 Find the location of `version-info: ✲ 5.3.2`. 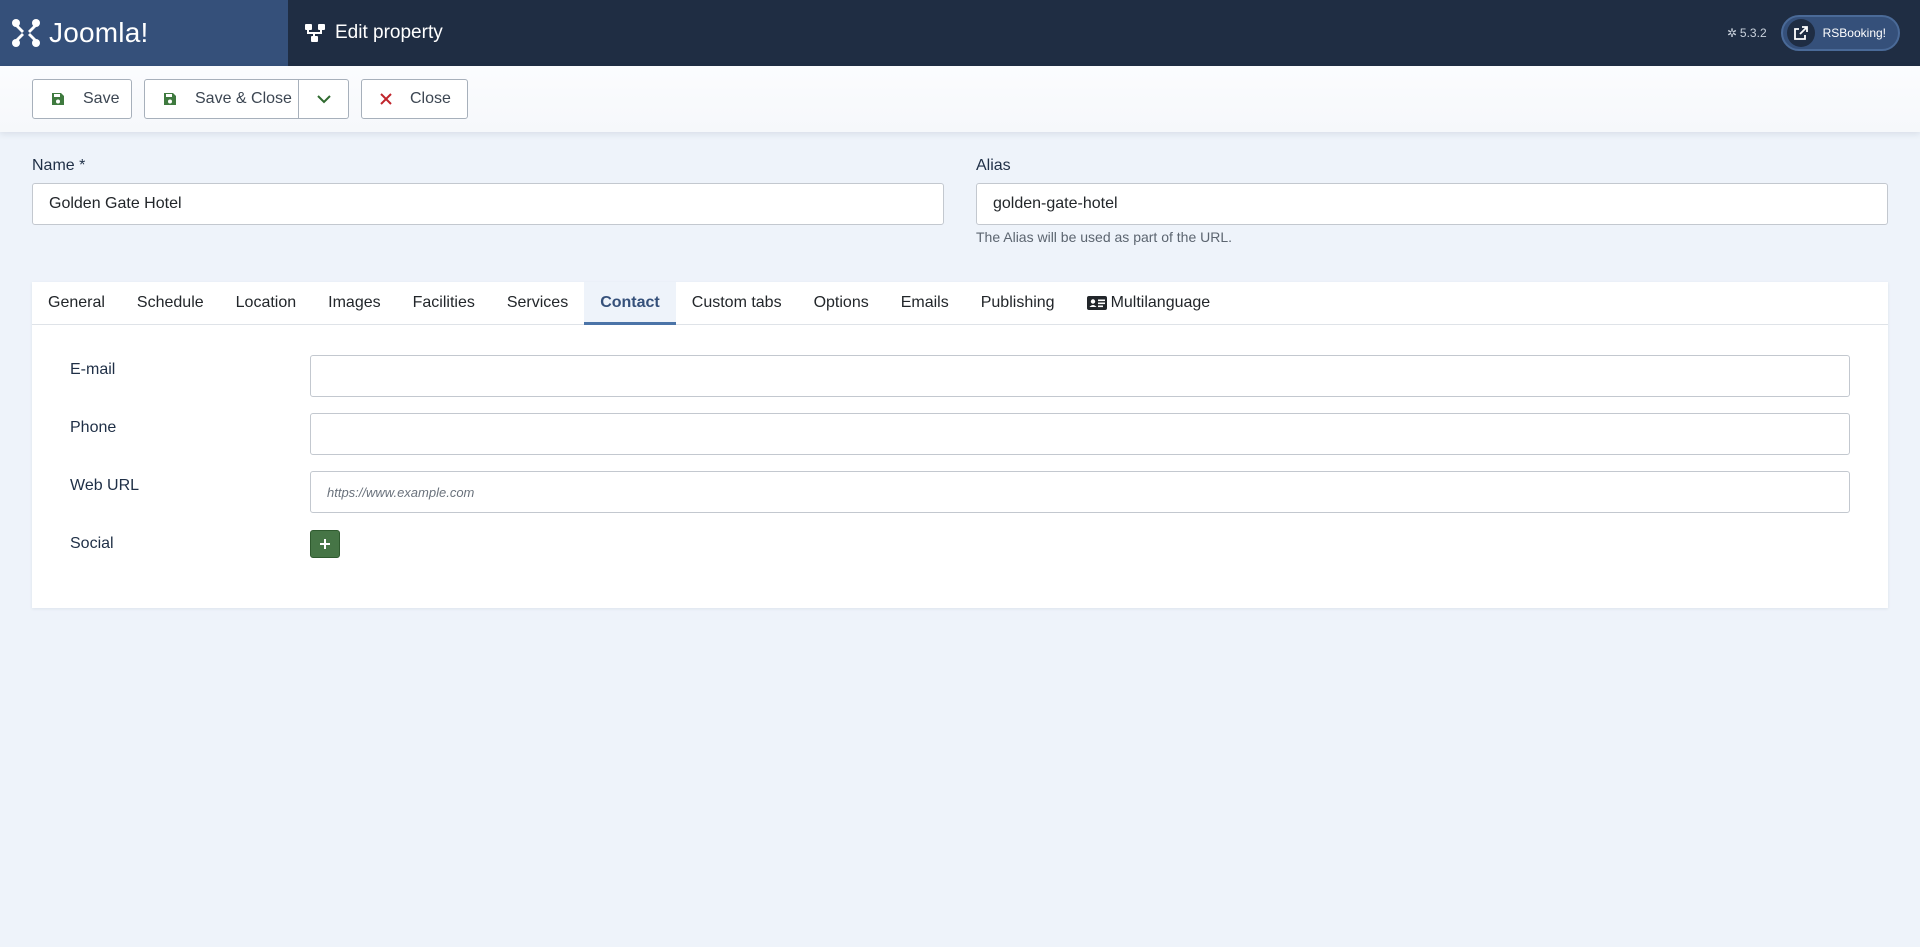

version-info: ✲ 5.3.2 is located at coordinates (1747, 33).